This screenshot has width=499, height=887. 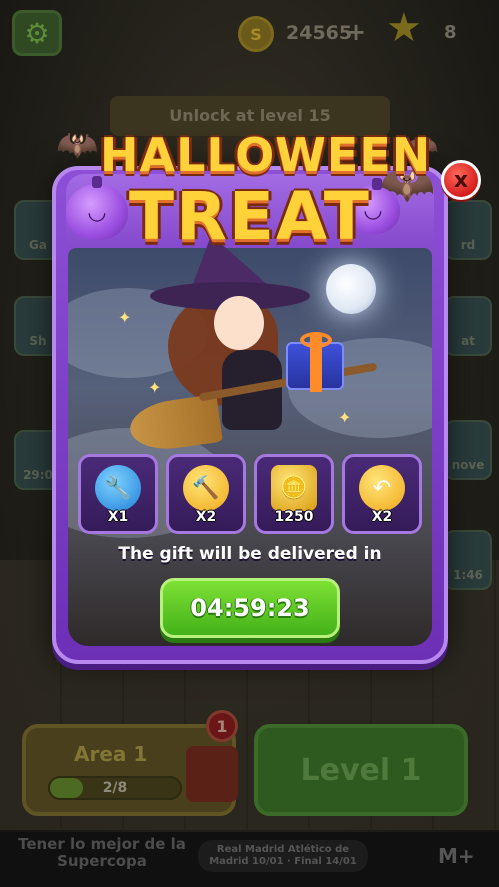 I want to click on reward-label: X1, so click(x=118, y=517).